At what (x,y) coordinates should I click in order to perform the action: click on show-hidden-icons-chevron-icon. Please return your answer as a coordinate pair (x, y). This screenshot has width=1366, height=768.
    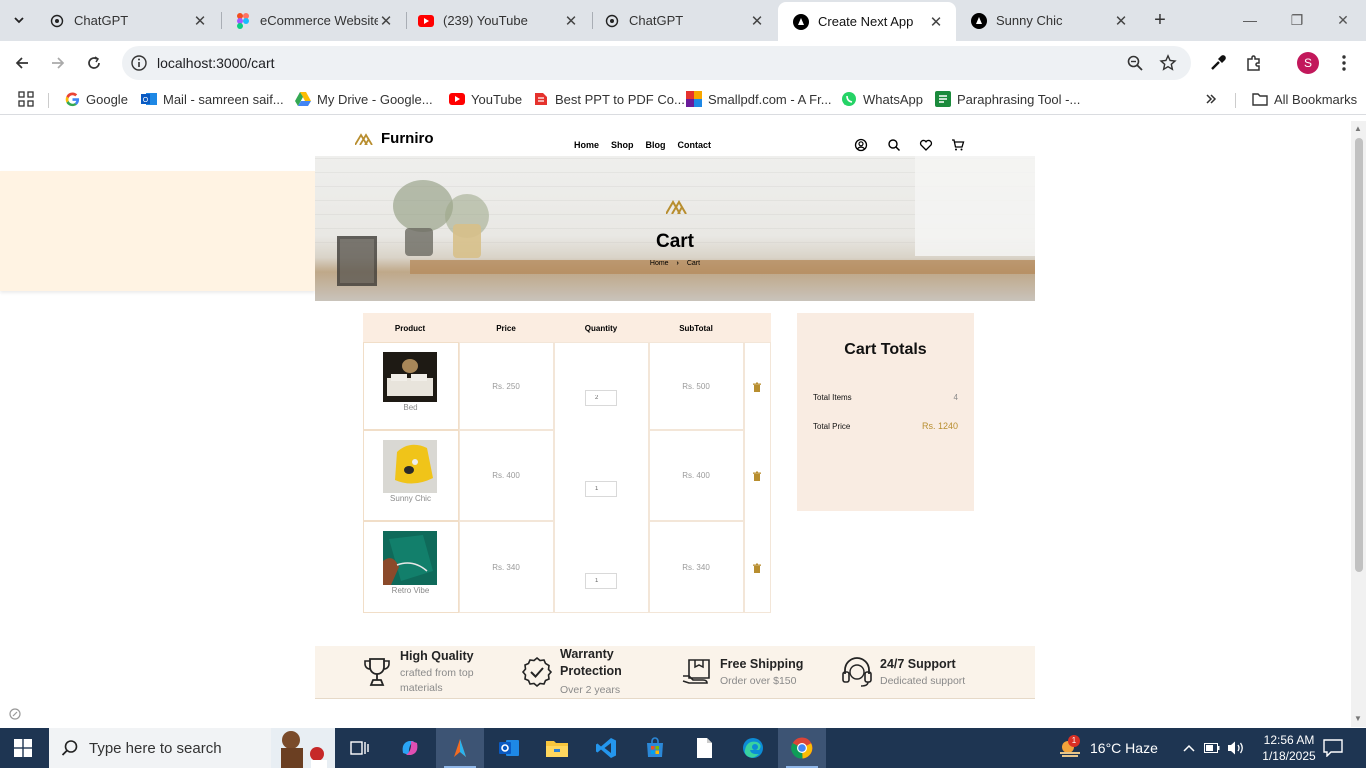
    Looking at the image, I should click on (1189, 748).